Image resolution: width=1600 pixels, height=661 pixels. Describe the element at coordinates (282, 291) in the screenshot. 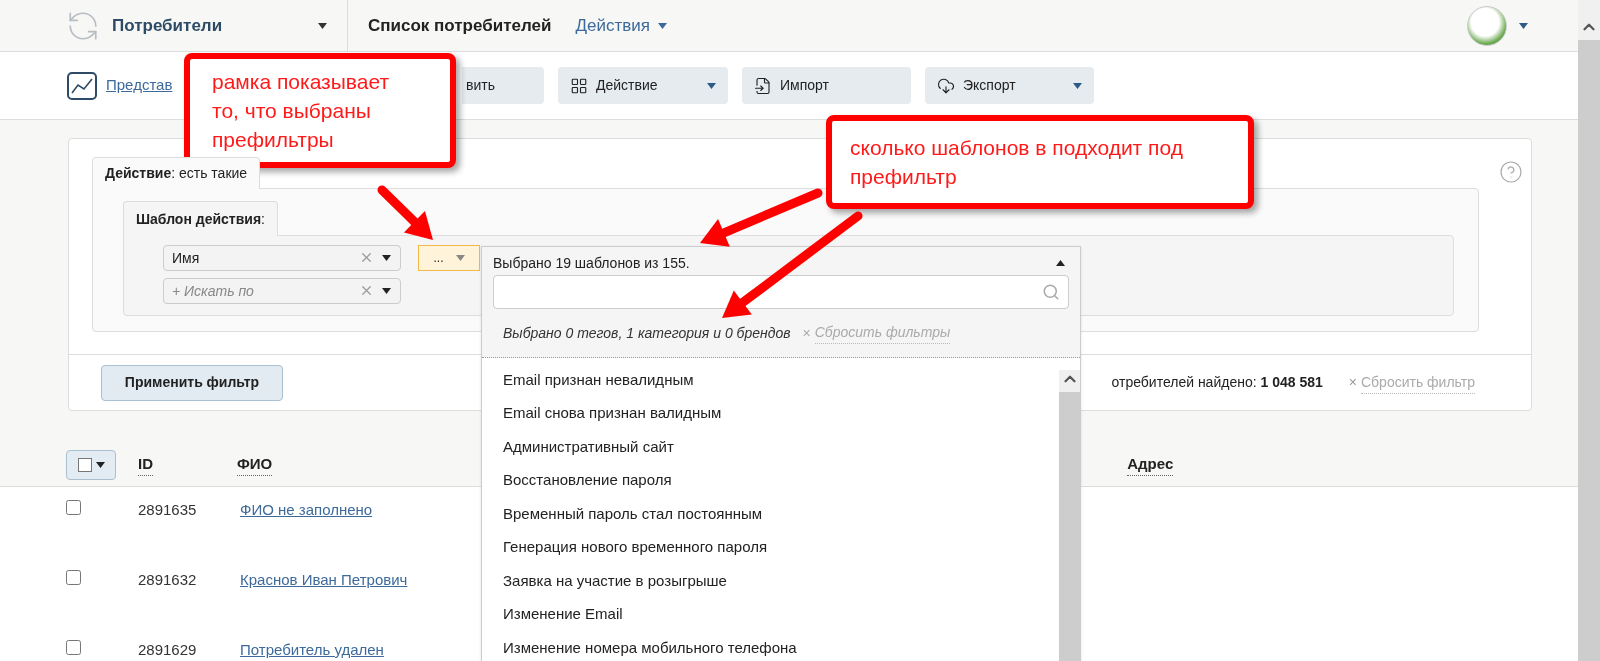

I see `search-by-field: + Искать по` at that location.